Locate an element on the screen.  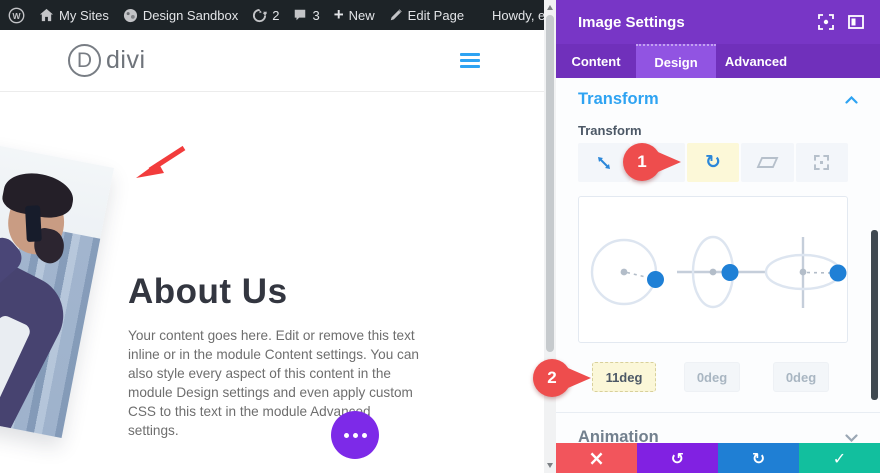
panel-scrollbar is located at coordinates (874, 315).